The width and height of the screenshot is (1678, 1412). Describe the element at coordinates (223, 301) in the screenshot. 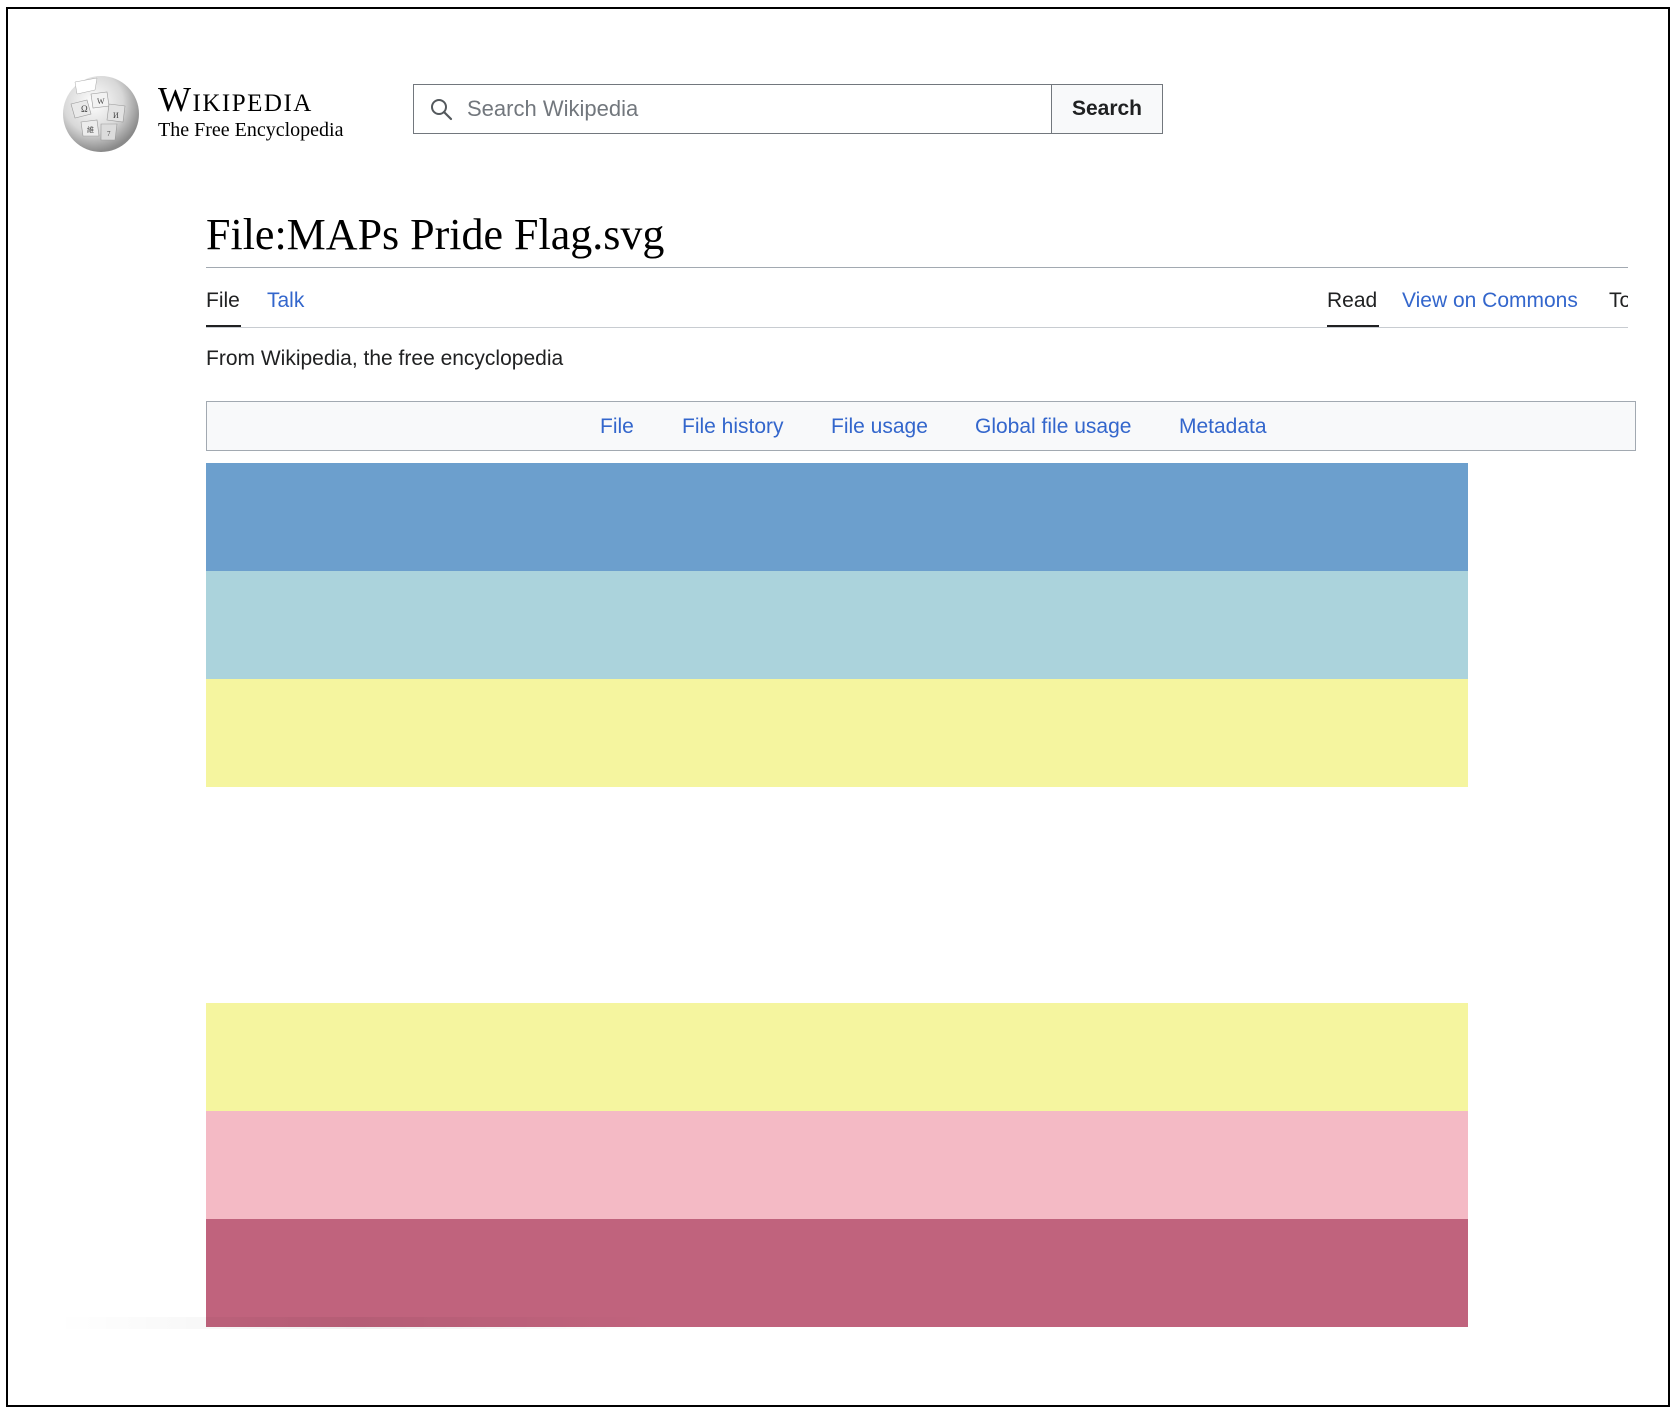

I see `tab-file: File` at that location.